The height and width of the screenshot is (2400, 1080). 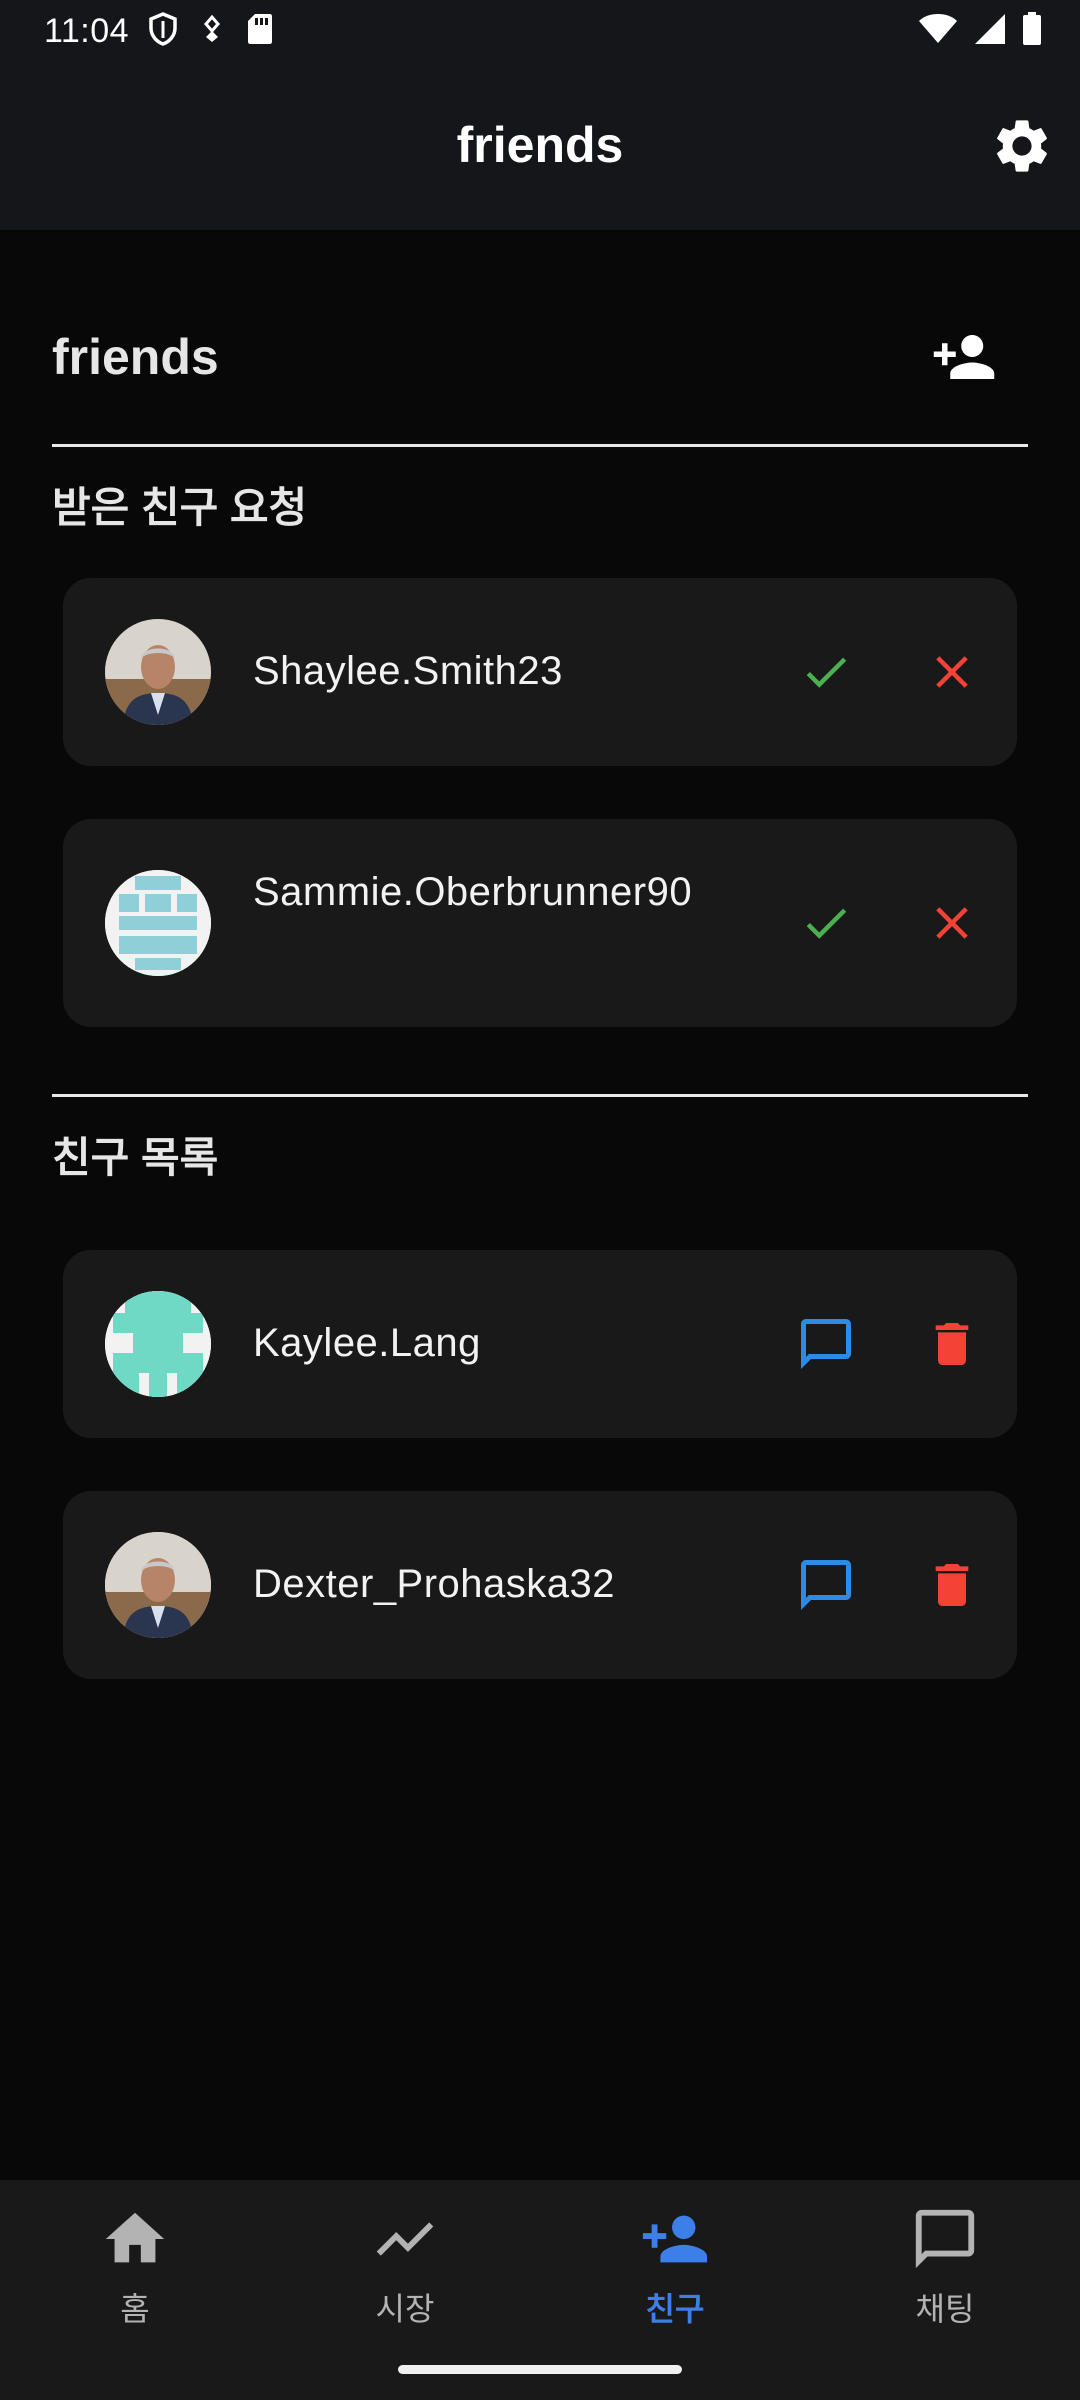 I want to click on status-right-icons, so click(x=980, y=33).